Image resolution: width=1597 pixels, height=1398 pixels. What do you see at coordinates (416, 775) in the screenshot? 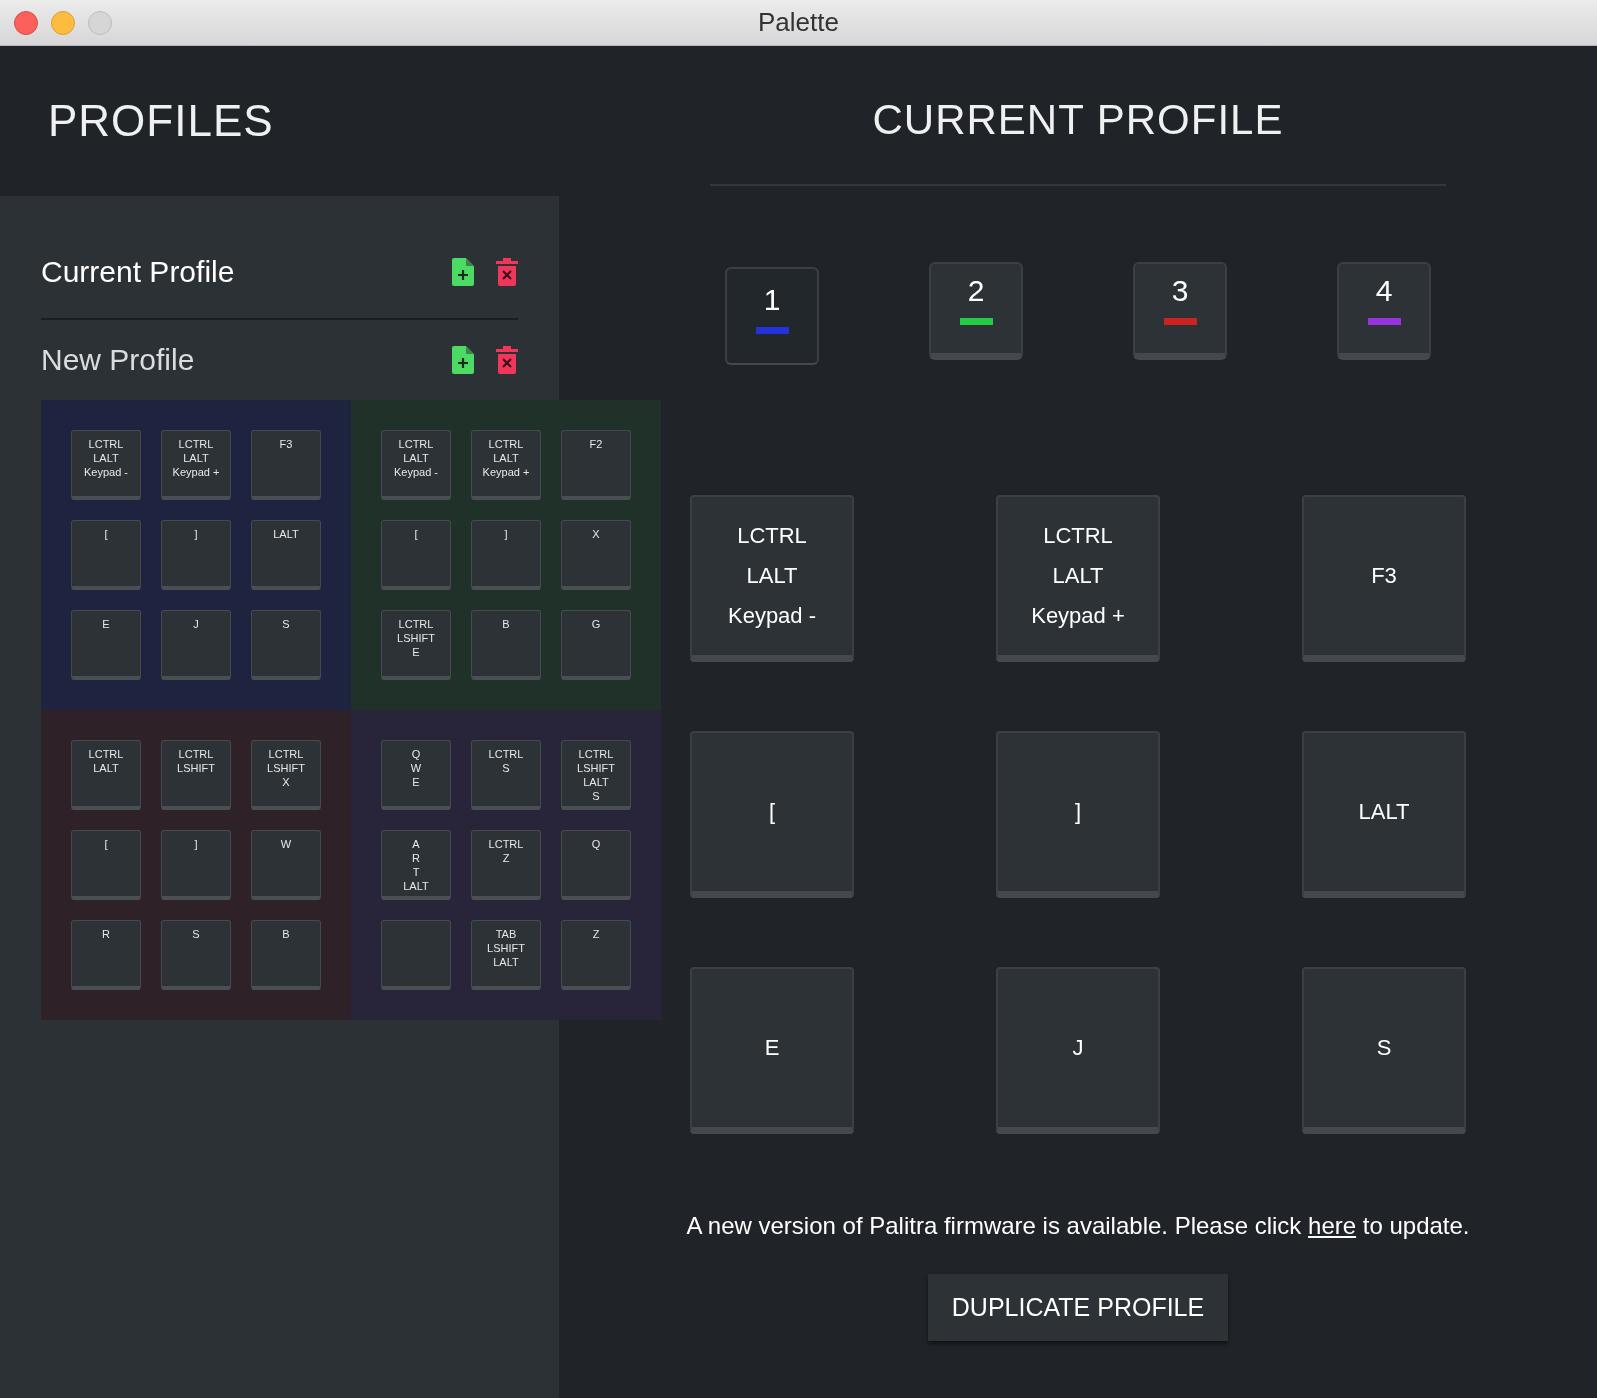
I see `mini-key: Q W E` at bounding box center [416, 775].